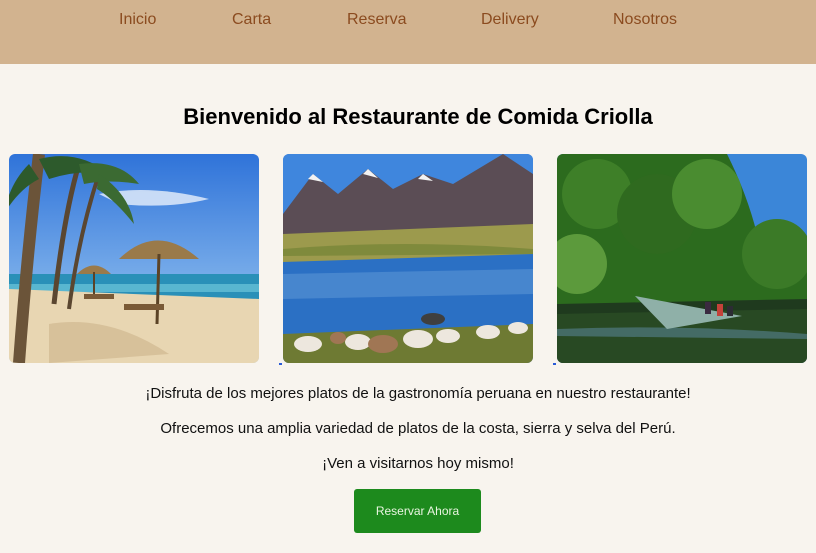 This screenshot has height=553, width=816. I want to click on nav-link-reserva: Reserva, so click(377, 20).